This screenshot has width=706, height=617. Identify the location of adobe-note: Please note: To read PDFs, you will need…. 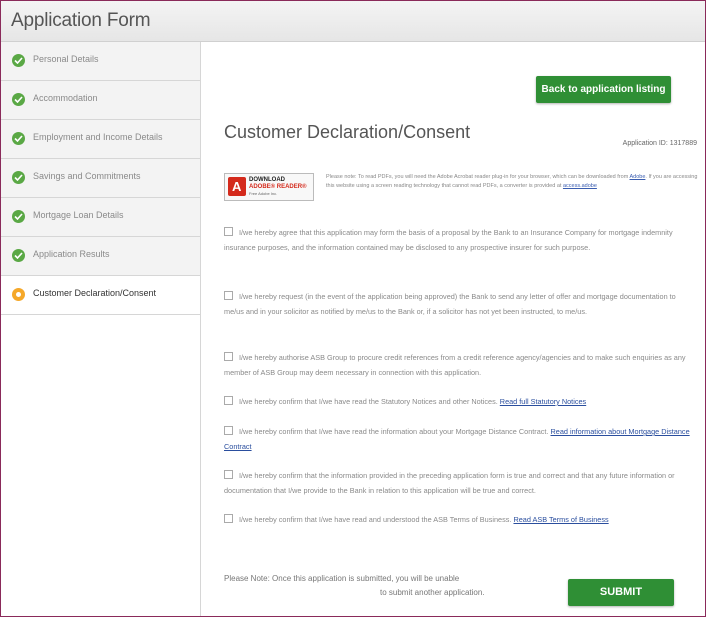
(512, 182).